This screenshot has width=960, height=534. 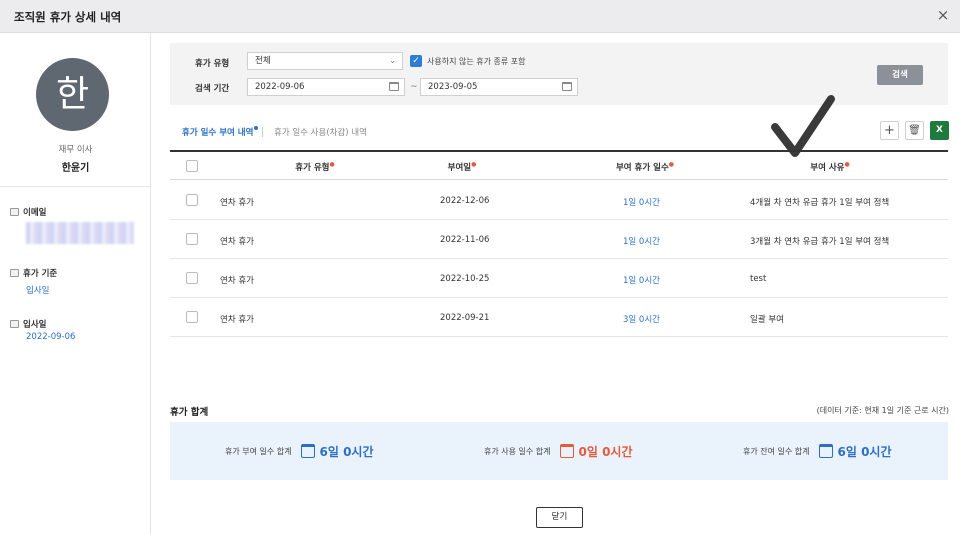 I want to click on dialog-titlebar: 조직원 휴가 상세 내역 ×, so click(x=480, y=16).